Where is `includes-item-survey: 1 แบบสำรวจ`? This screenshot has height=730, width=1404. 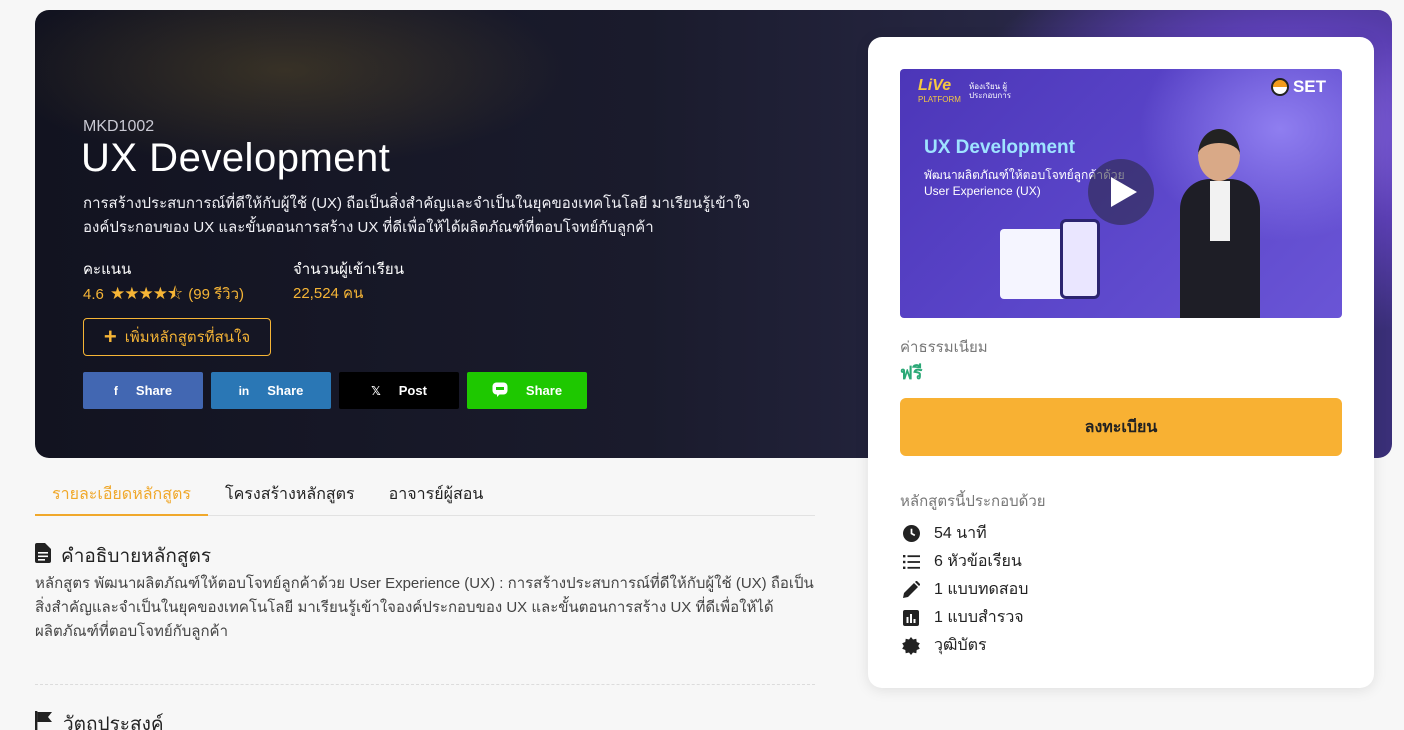 includes-item-survey: 1 แบบสำรวจ is located at coordinates (963, 617).